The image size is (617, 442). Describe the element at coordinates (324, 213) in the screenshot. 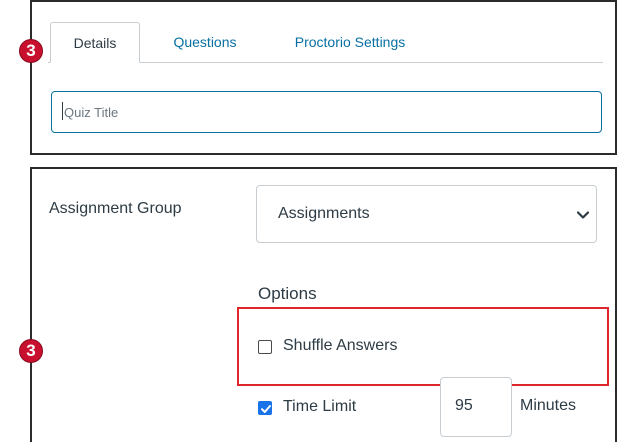

I see `assignment-group-value: Assignments` at that location.